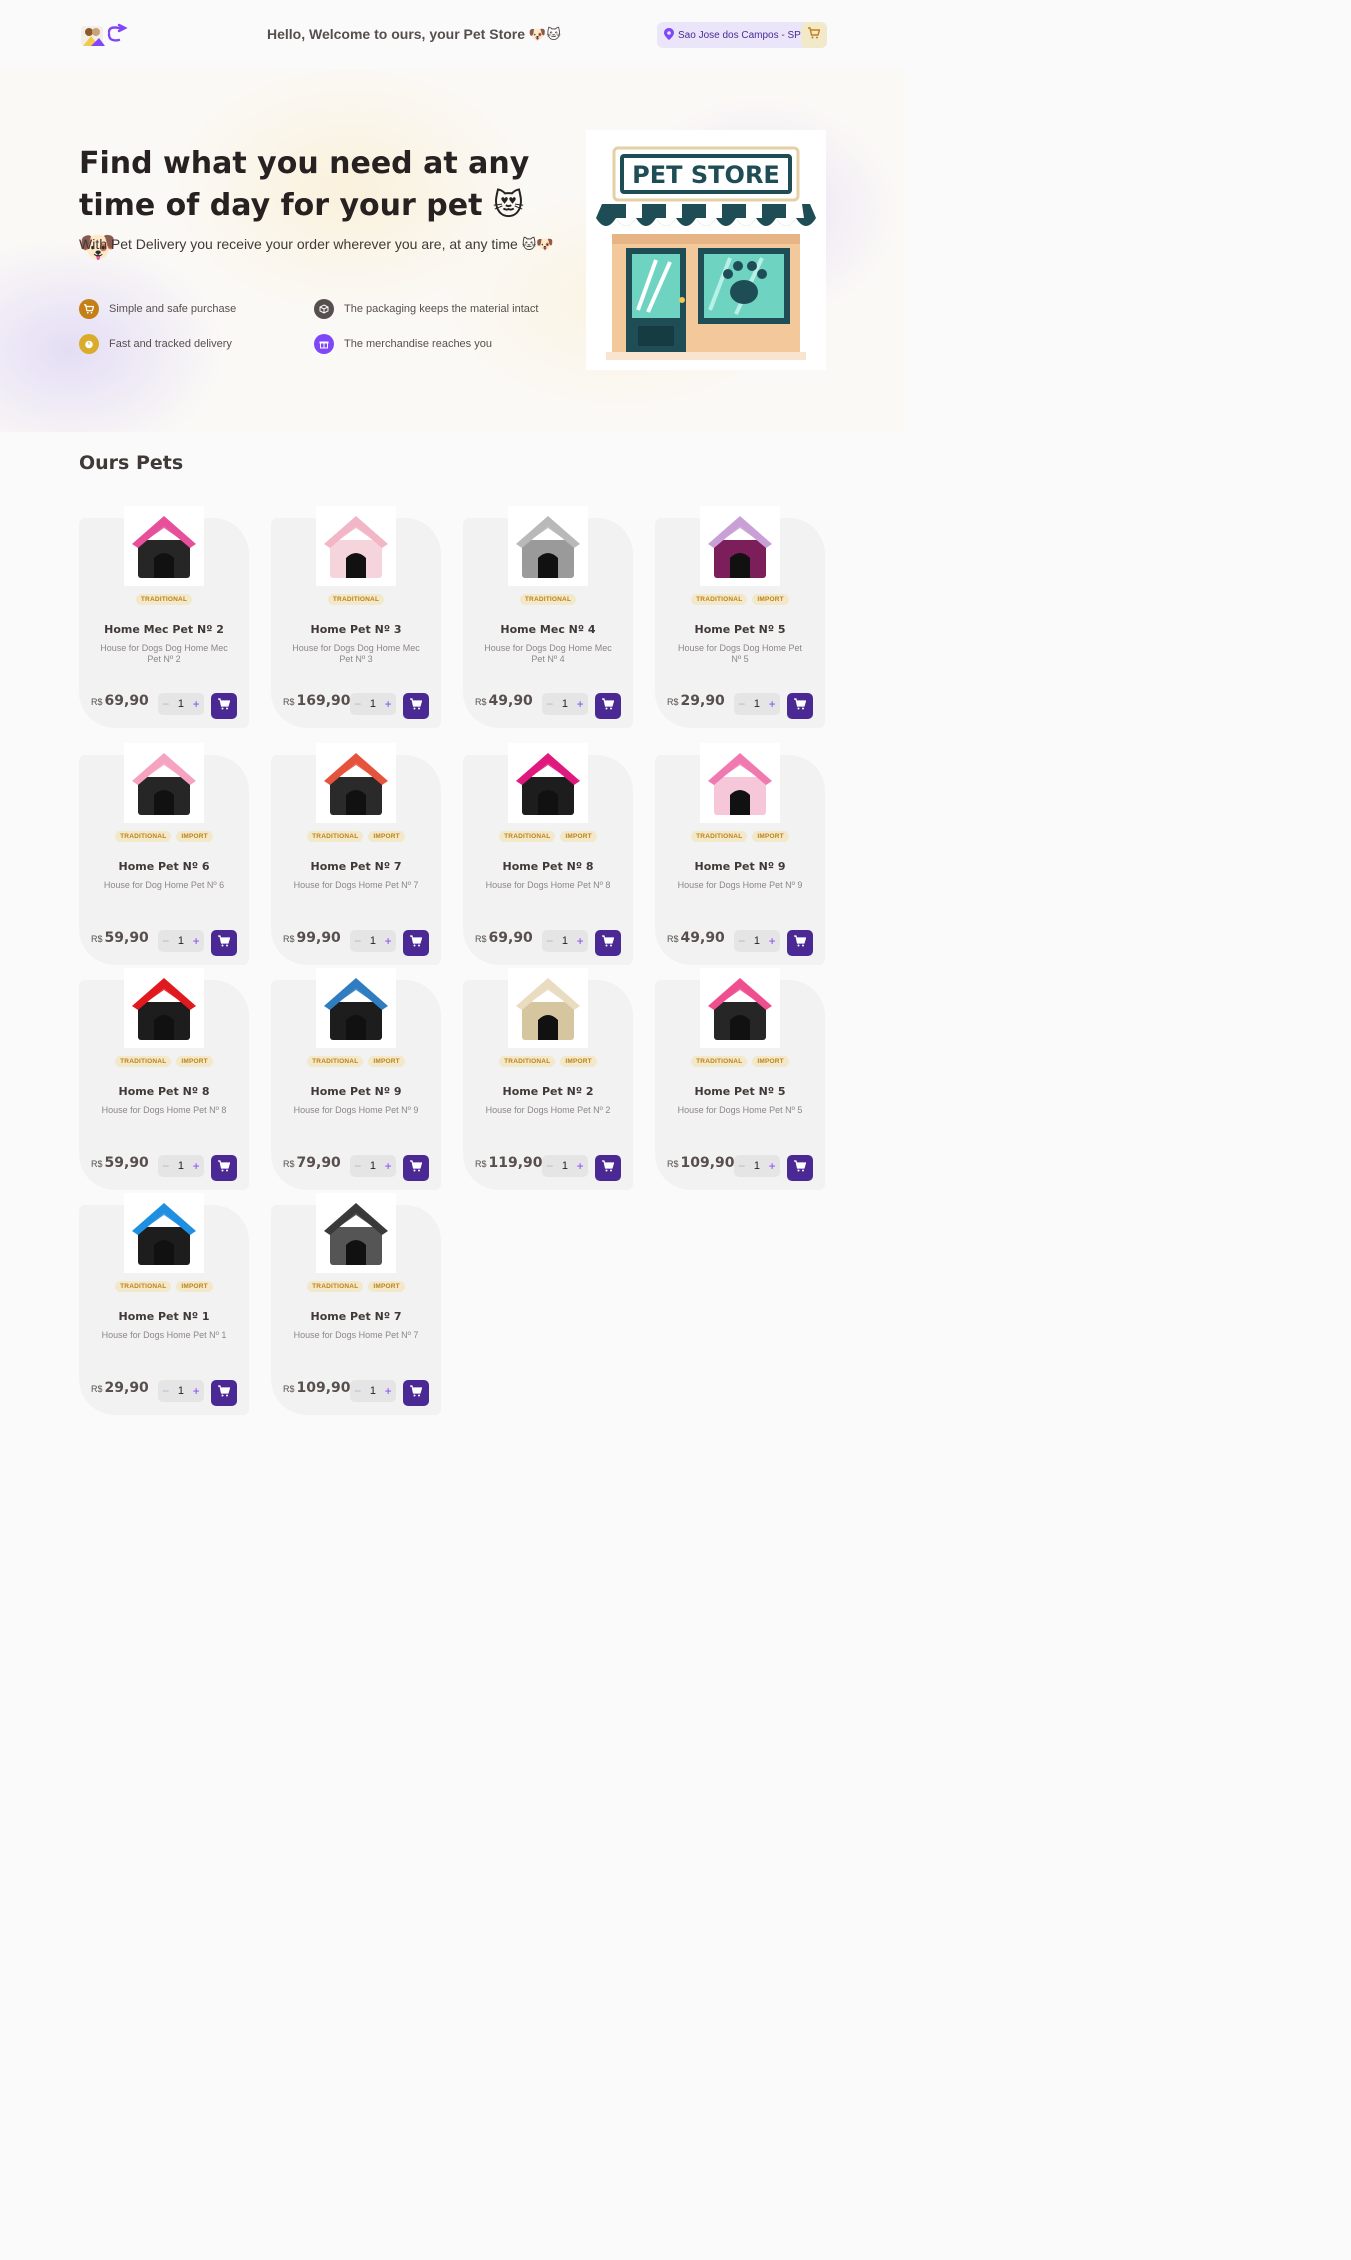 This screenshot has height=2260, width=1351. I want to click on product-description: House for Dogs Dog Home Pet Nº 5, so click(740, 653).